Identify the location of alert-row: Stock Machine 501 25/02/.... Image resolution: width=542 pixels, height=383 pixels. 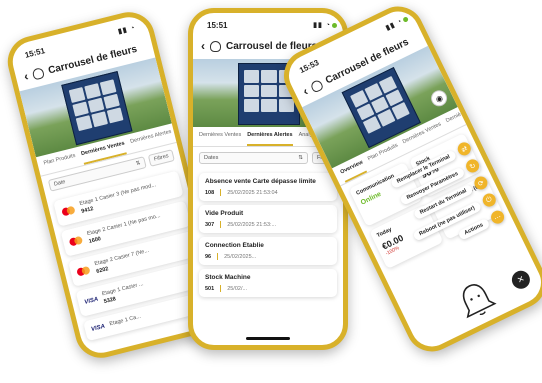
(268, 283).